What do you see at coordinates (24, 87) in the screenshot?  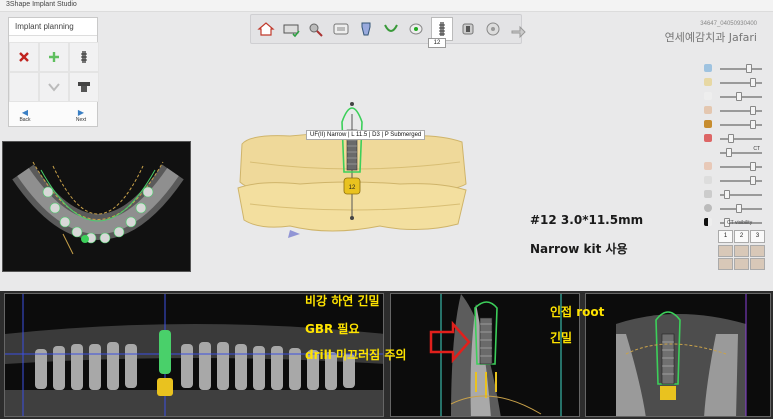 I see `empty-tool-slot` at bounding box center [24, 87].